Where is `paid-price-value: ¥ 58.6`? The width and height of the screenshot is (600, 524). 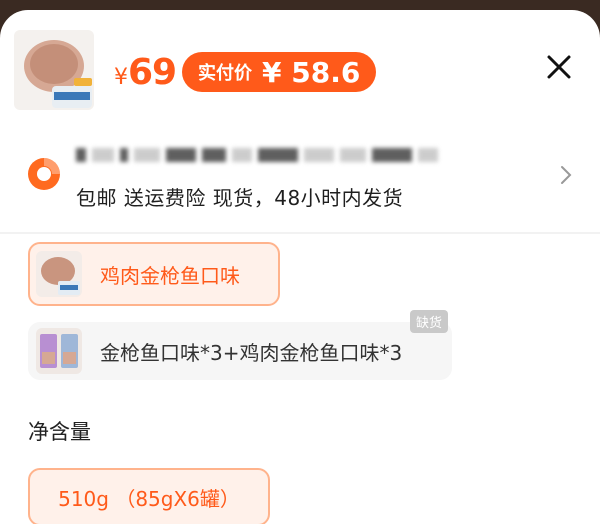
paid-price-value: ¥ 58.6 is located at coordinates (311, 72).